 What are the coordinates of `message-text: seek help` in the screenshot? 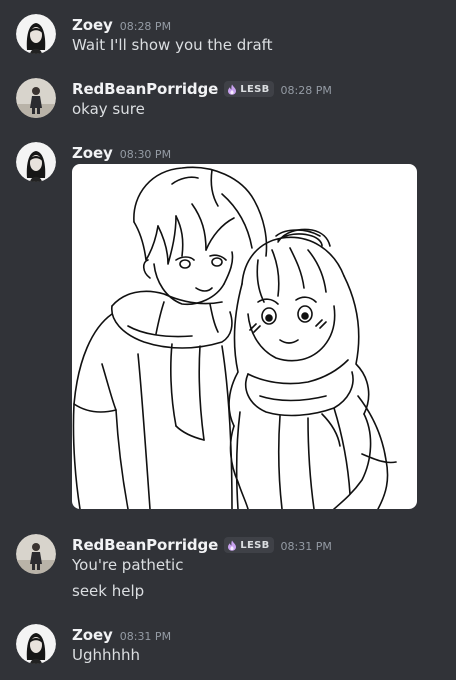 It's located at (108, 591).